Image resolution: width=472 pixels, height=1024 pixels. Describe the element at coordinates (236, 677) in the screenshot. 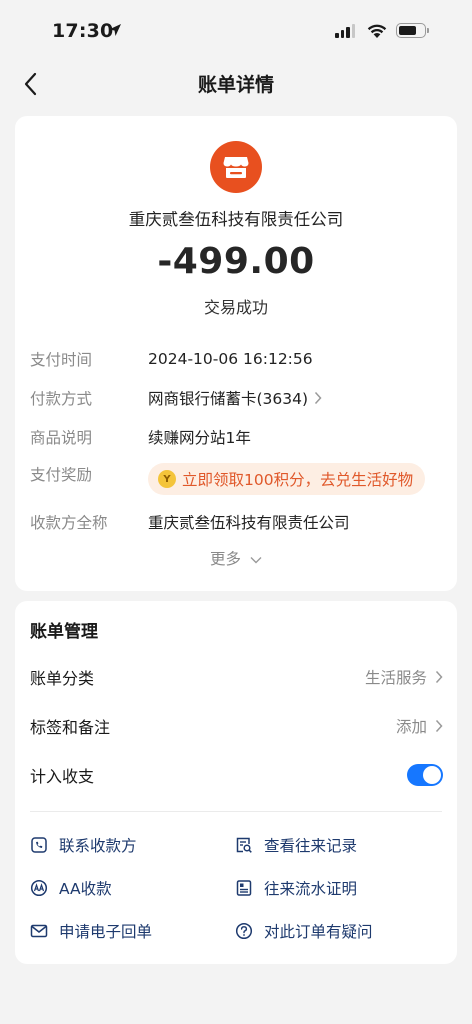

I see `bill-category-row: 账单分类 生活服务` at that location.